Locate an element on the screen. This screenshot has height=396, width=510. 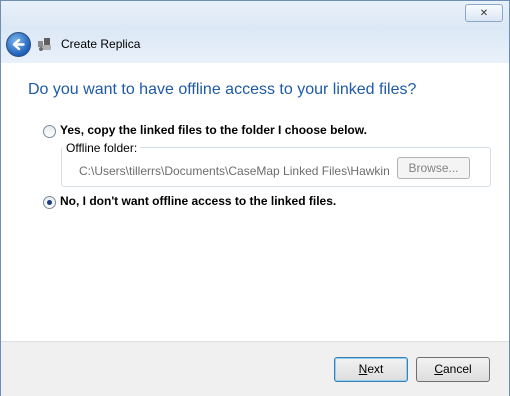
close-icon: ✕ is located at coordinates (484, 13).